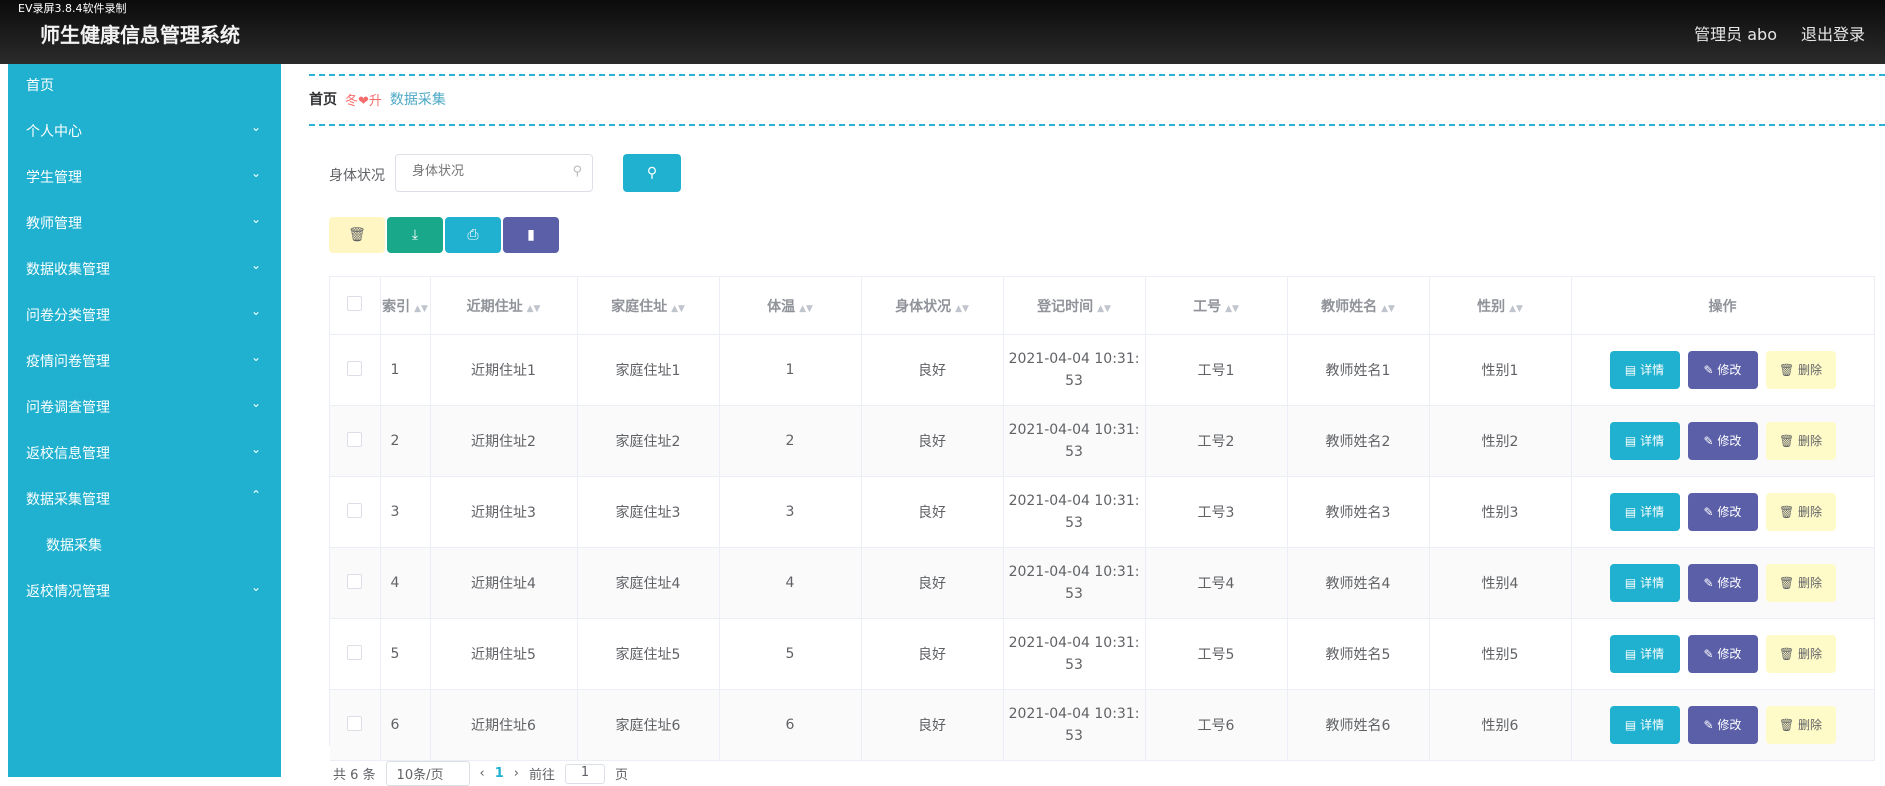 This screenshot has width=1885, height=786. What do you see at coordinates (355, 306) in the screenshot?
I see `select-all-checkbox` at bounding box center [355, 306].